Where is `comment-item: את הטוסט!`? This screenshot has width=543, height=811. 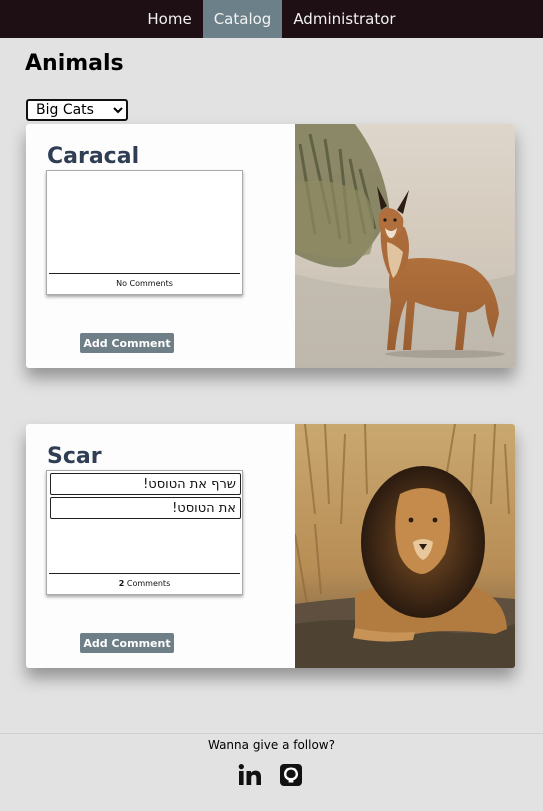 comment-item: את הטוסט! is located at coordinates (145, 508).